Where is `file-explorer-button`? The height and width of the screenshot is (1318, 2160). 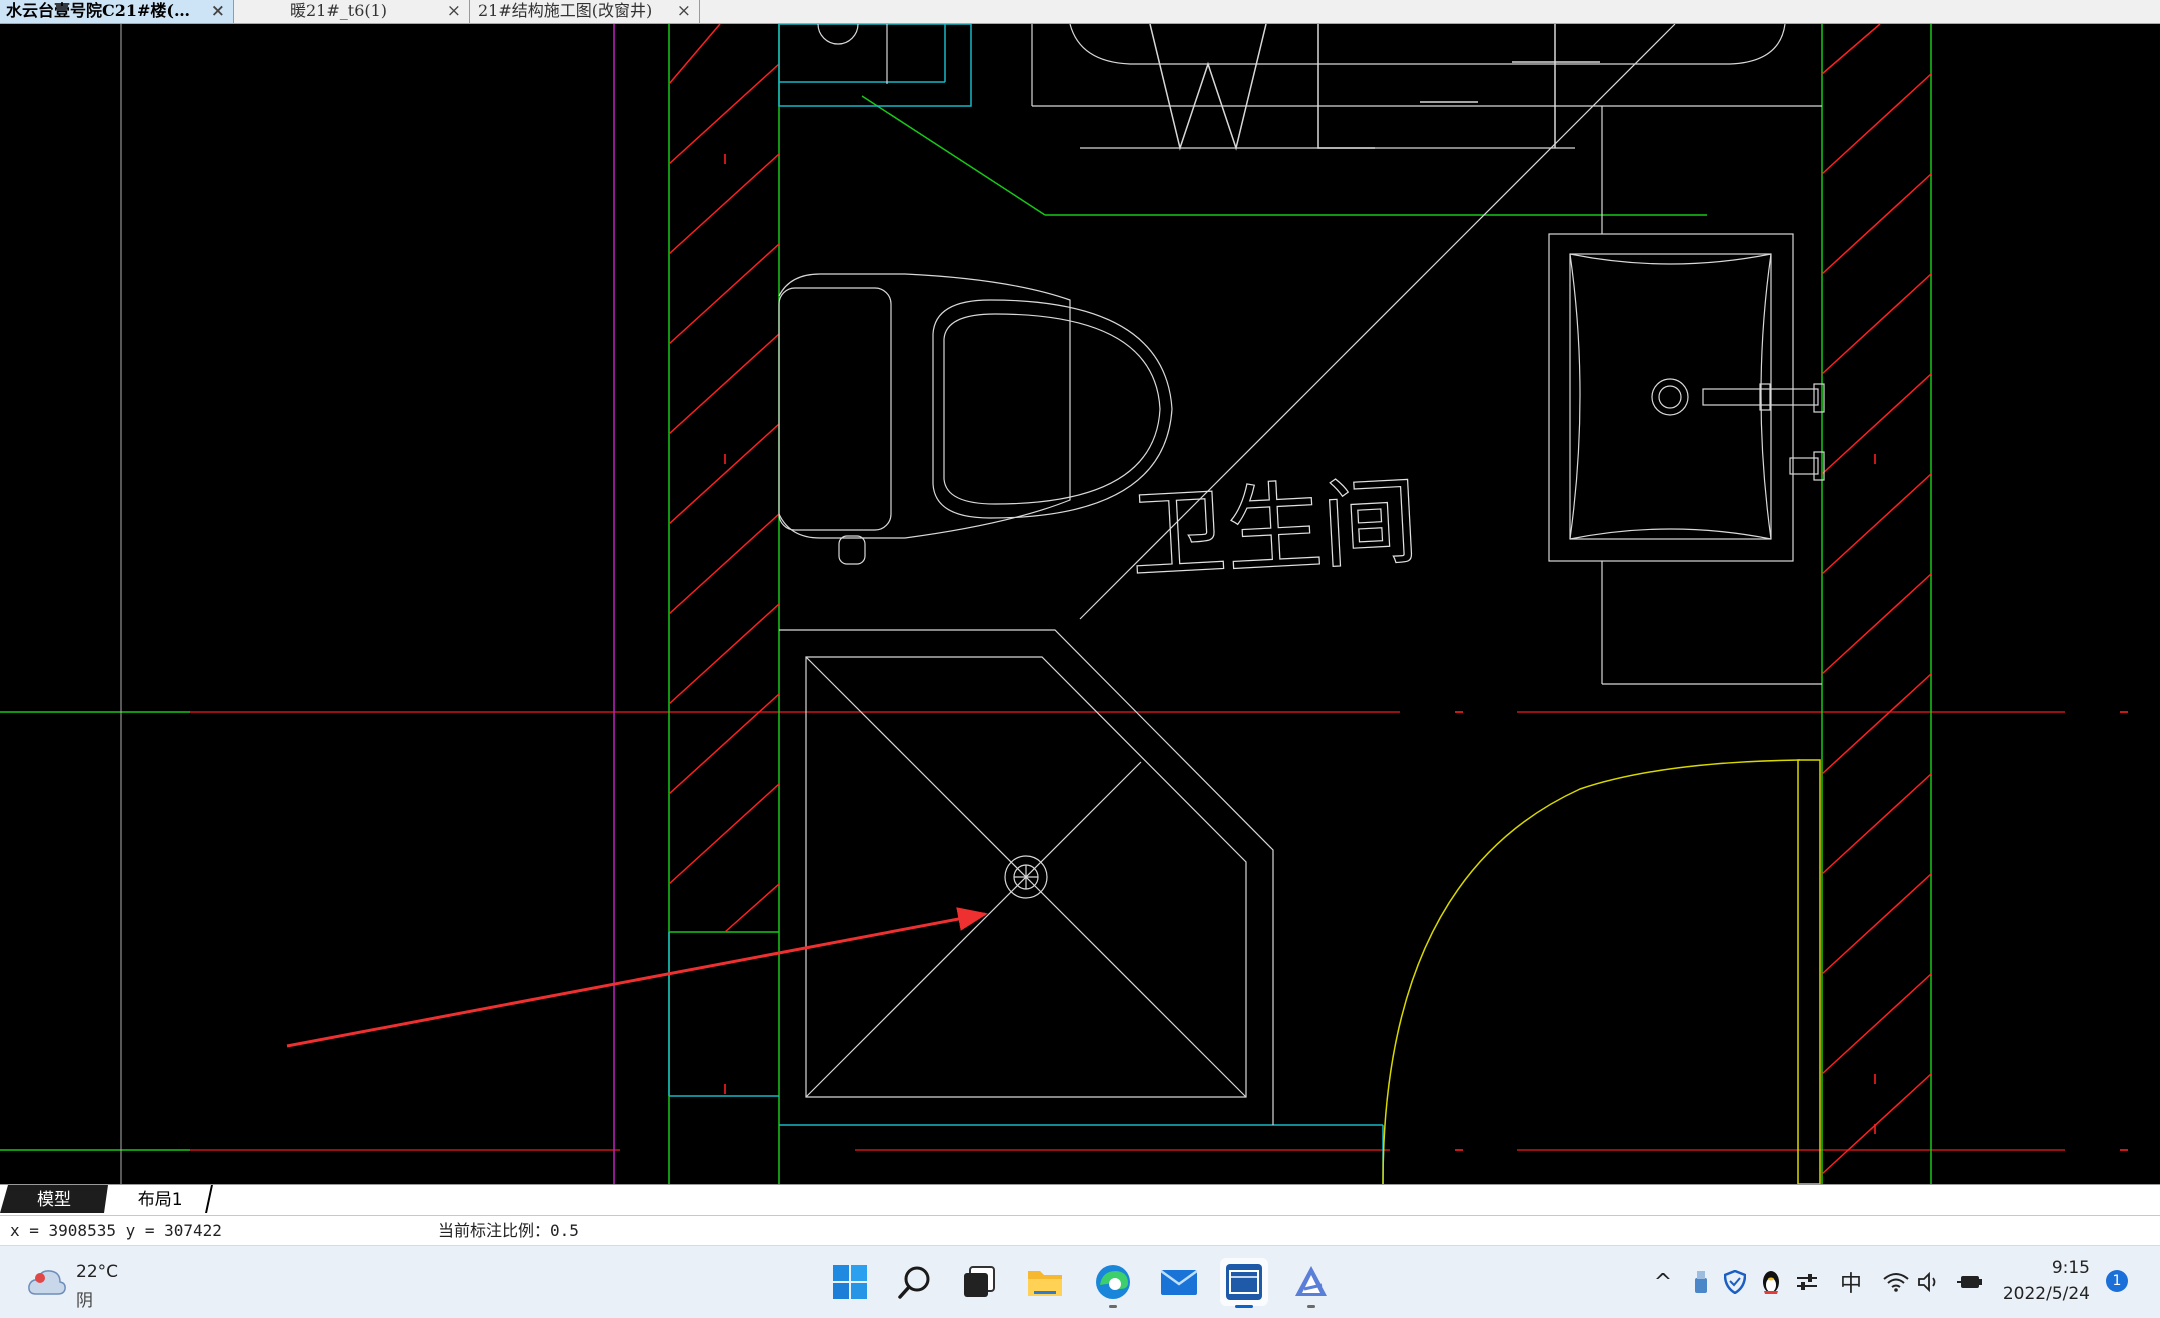 file-explorer-button is located at coordinates (1045, 1282).